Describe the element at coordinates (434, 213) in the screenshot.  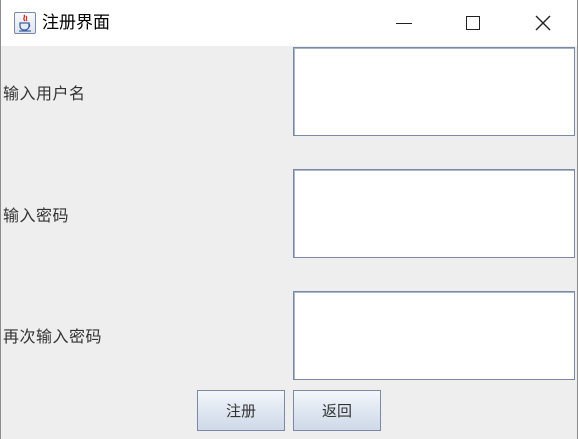
I see `password-field` at that location.